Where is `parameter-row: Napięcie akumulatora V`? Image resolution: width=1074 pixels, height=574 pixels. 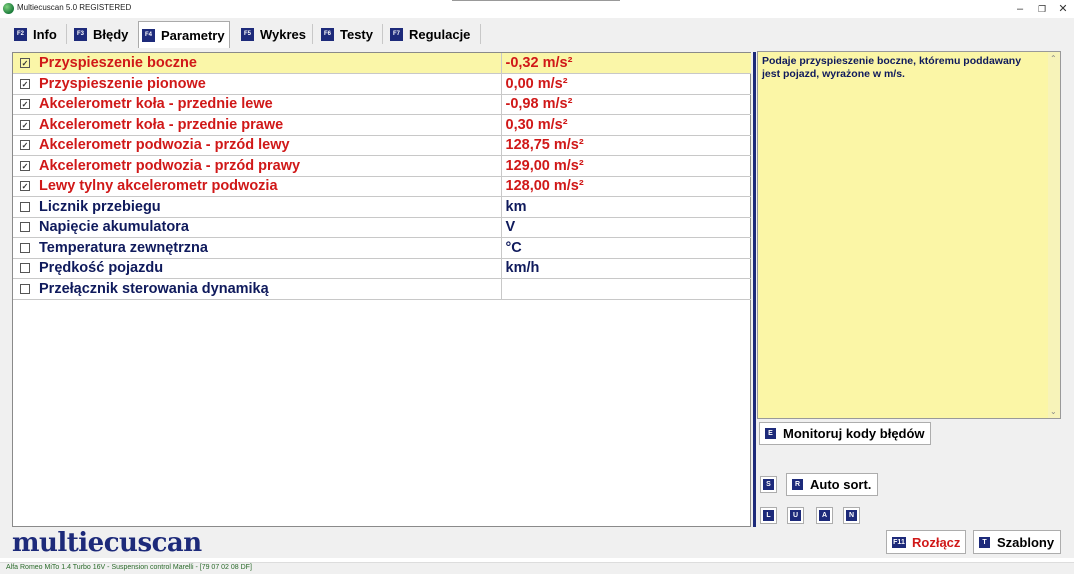 parameter-row: Napięcie akumulatora V is located at coordinates (382, 227).